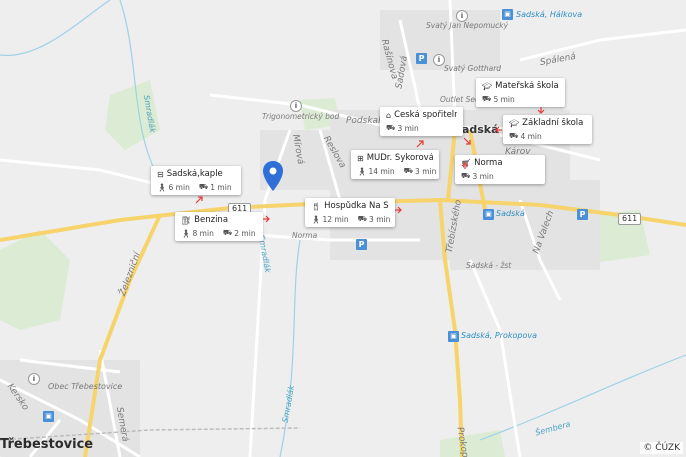 The width and height of the screenshot is (686, 457). Describe the element at coordinates (460, 99) in the screenshot. I see `place-label: Outlet Sec` at that location.